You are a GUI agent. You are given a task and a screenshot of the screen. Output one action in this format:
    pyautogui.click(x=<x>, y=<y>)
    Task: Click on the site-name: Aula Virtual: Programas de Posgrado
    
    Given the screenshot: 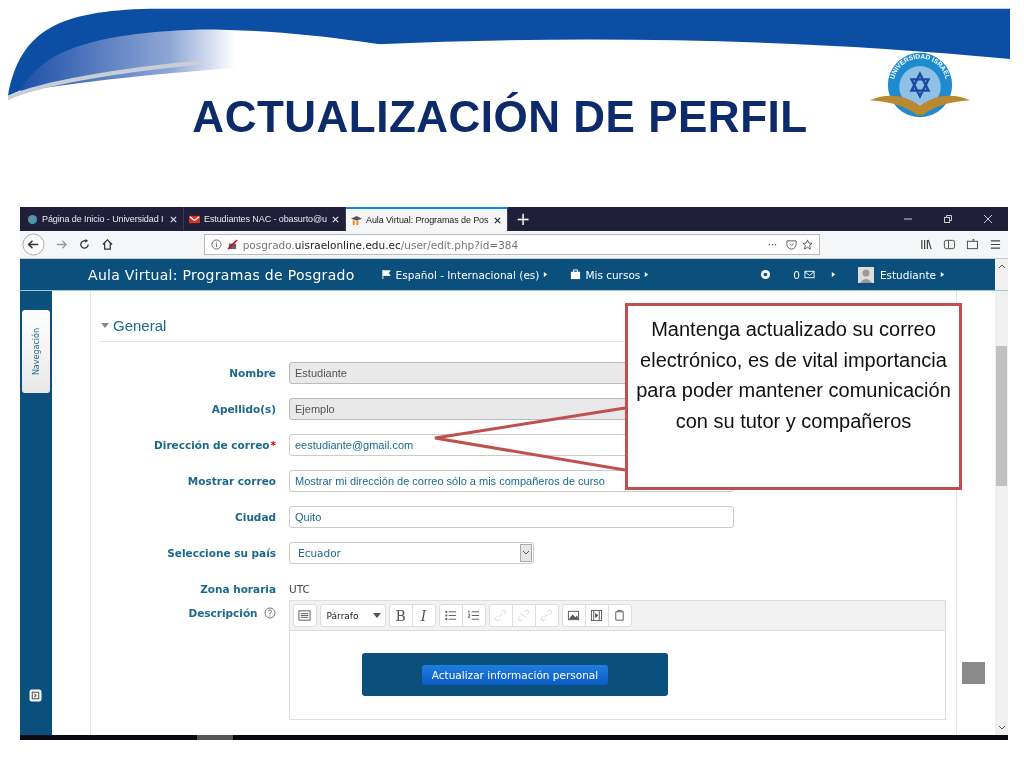 What is the action you would take?
    pyautogui.click(x=221, y=274)
    